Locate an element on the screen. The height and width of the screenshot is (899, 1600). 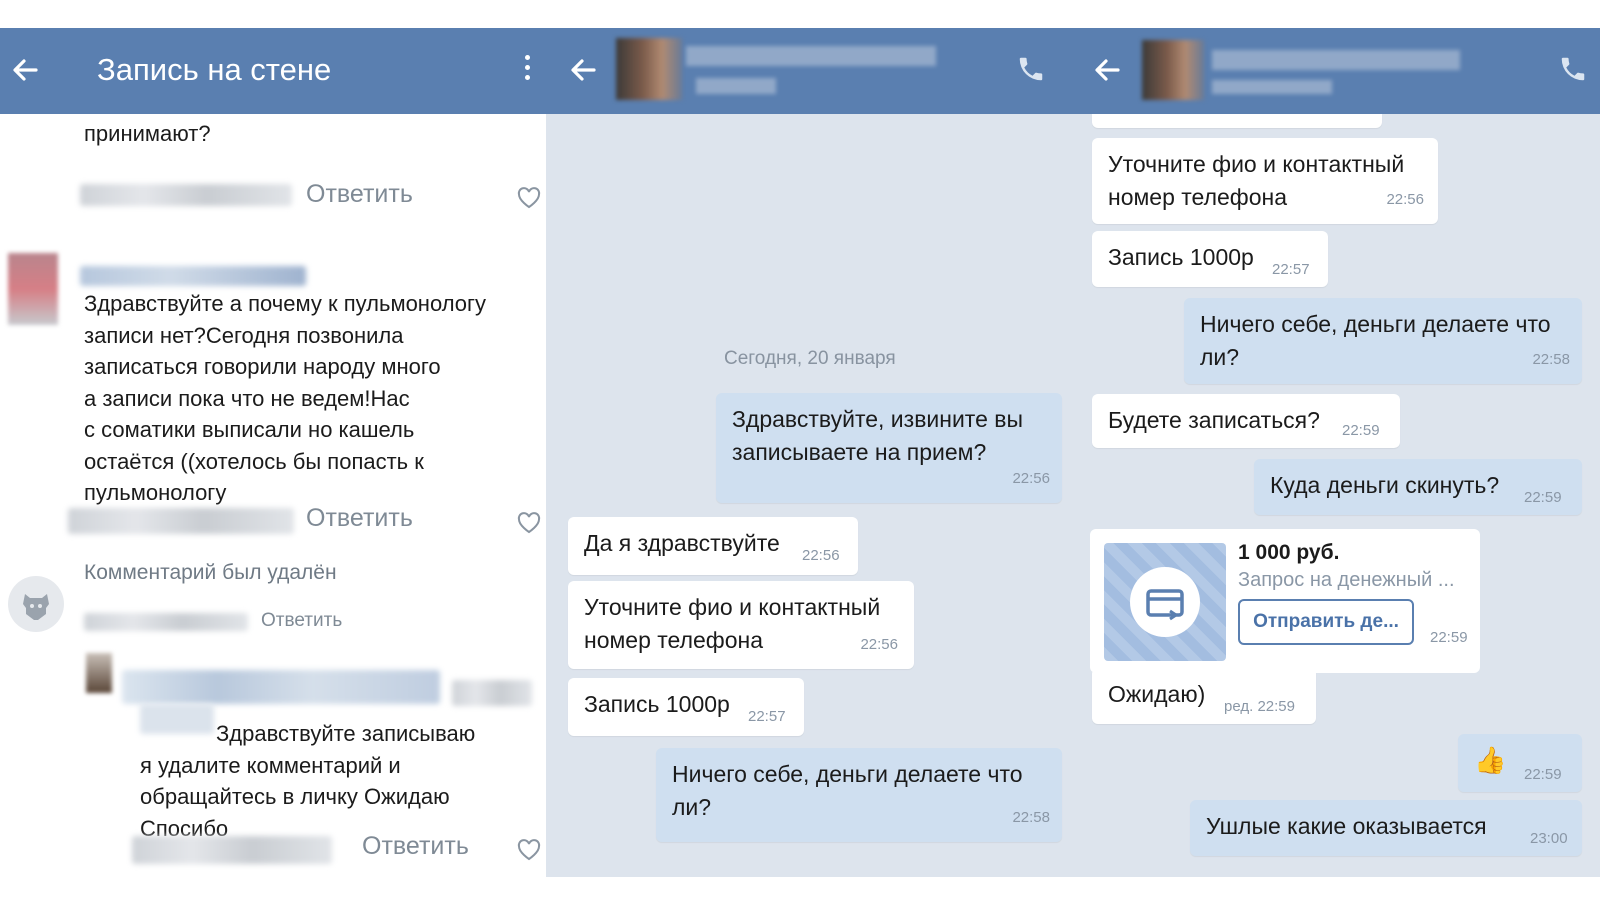
payment-amount: 1 000 руб. is located at coordinates (1289, 552).